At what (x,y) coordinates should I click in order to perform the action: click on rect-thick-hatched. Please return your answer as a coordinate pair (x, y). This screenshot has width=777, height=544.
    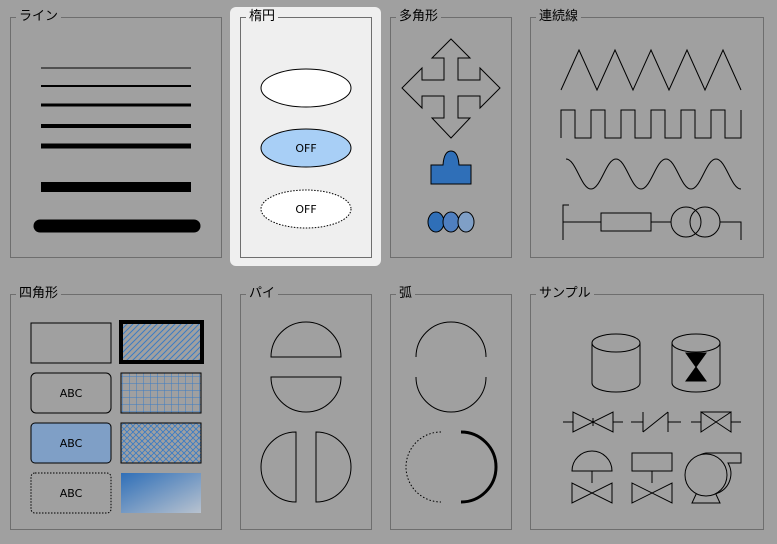
    Looking at the image, I should click on (161, 342).